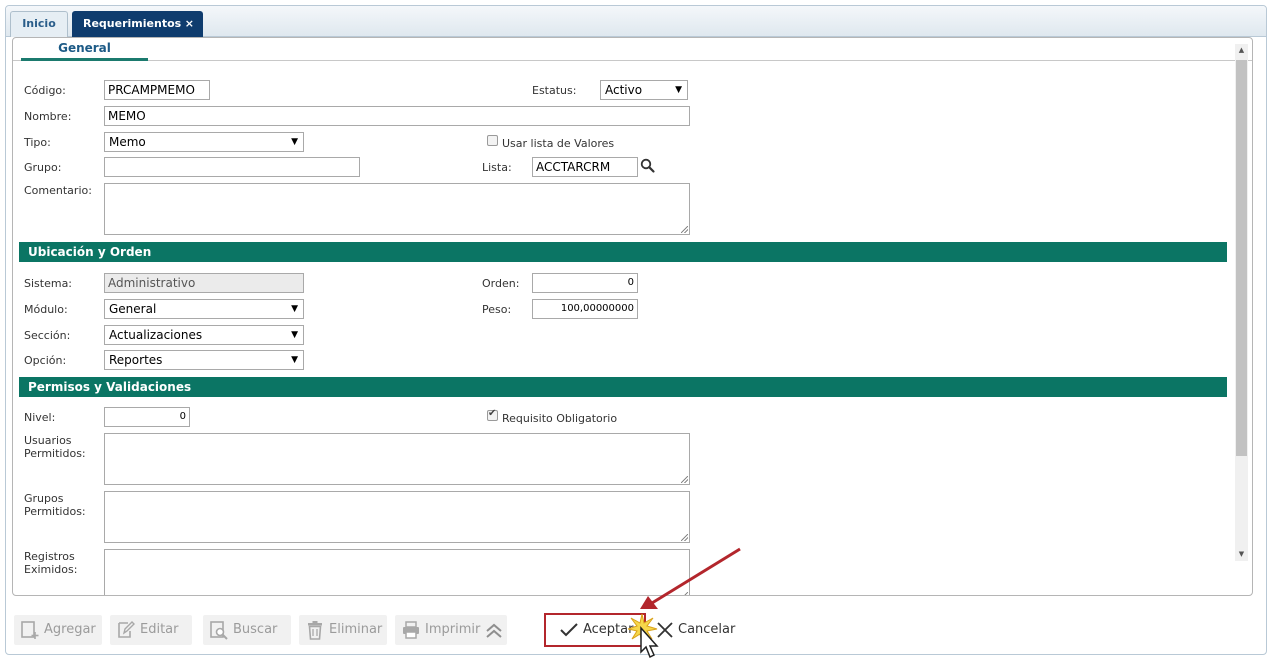 The width and height of the screenshot is (1275, 660). What do you see at coordinates (1241, 554) in the screenshot?
I see `scroll-down-arrow-icon: ▼` at bounding box center [1241, 554].